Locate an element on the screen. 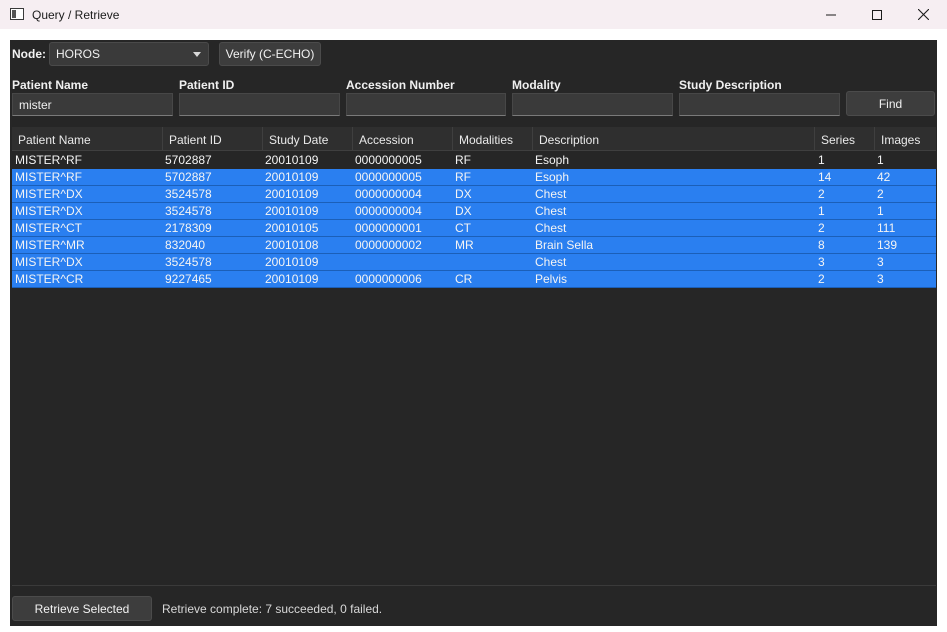  modality-label: Modality is located at coordinates (536, 85).